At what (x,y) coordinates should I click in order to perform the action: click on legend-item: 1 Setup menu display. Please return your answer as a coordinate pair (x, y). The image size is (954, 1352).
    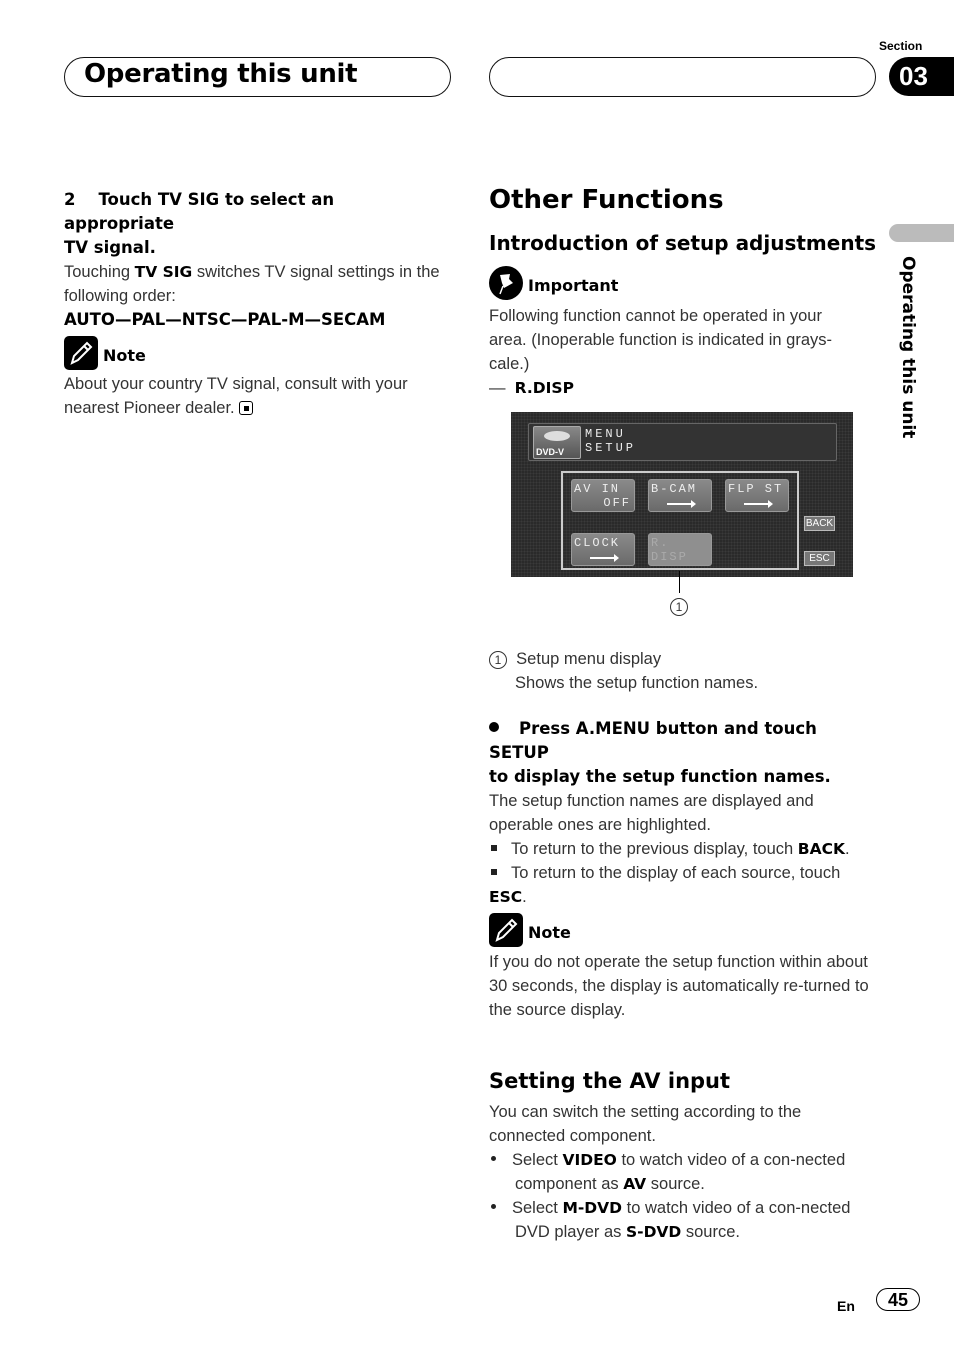
    Looking at the image, I should click on (679, 659).